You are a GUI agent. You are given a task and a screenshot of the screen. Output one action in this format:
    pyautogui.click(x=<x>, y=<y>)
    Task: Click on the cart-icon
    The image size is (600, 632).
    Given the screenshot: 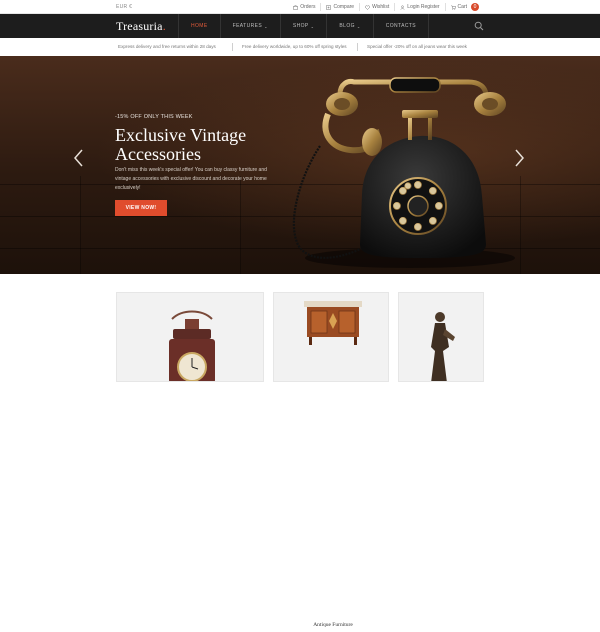 What is the action you would take?
    pyautogui.click(x=453, y=7)
    